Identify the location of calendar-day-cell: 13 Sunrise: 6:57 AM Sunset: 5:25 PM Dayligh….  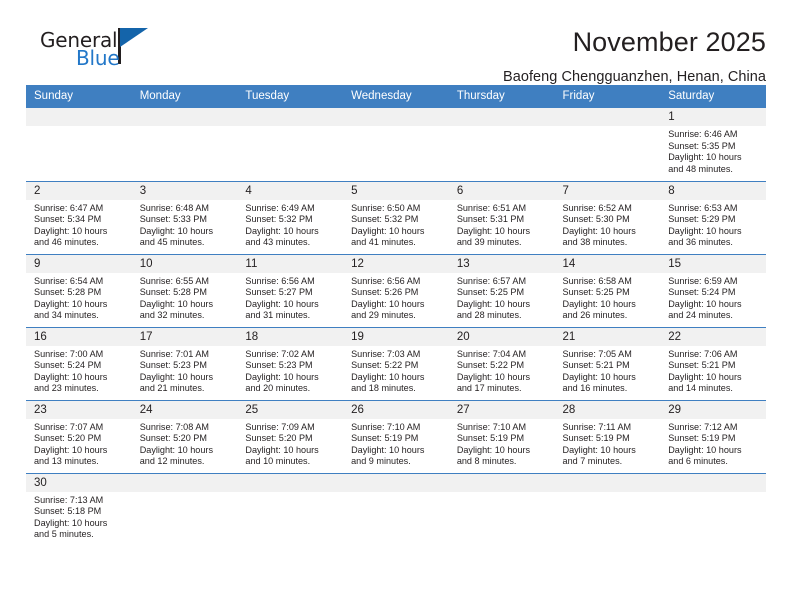
(501, 290).